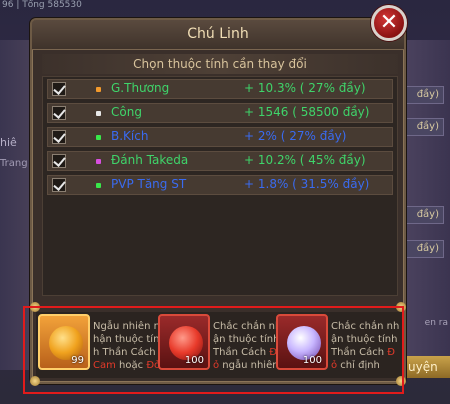  Describe the element at coordinates (14, 163) in the screenshot. I see `background-left-label: Trang` at that location.